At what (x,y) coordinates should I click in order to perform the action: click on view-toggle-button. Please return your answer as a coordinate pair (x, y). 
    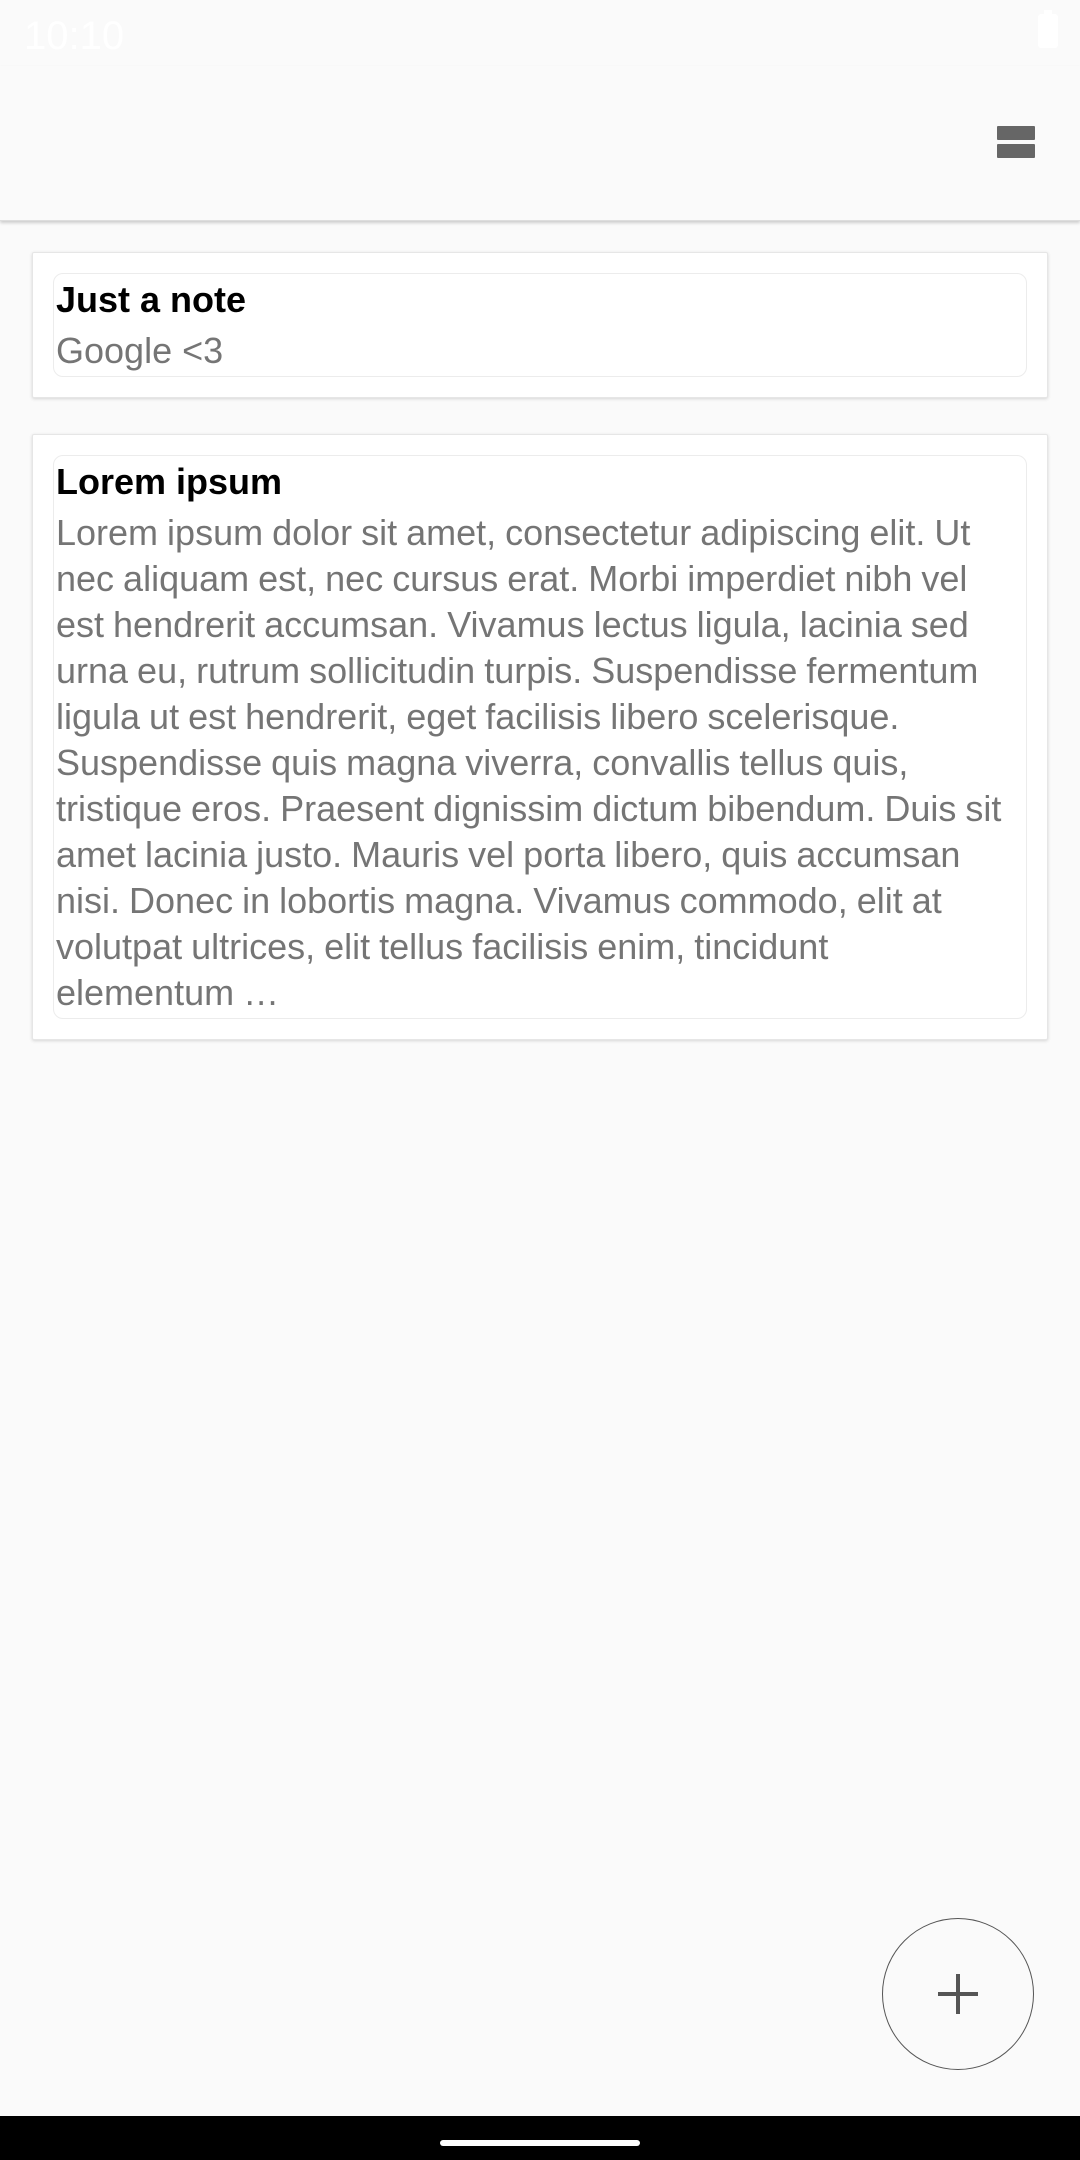
    Looking at the image, I should click on (1016, 142).